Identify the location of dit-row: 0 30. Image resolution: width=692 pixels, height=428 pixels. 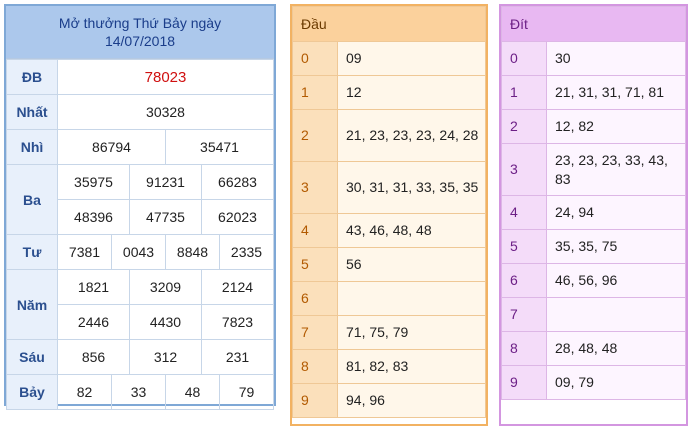
(593, 58).